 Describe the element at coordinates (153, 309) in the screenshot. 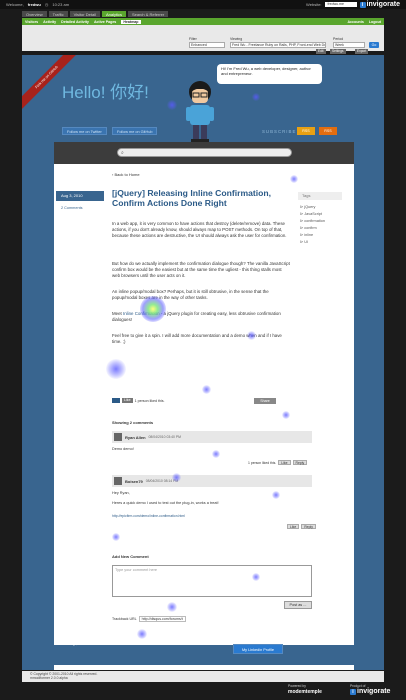

I see `heatmap-hotspot` at that location.